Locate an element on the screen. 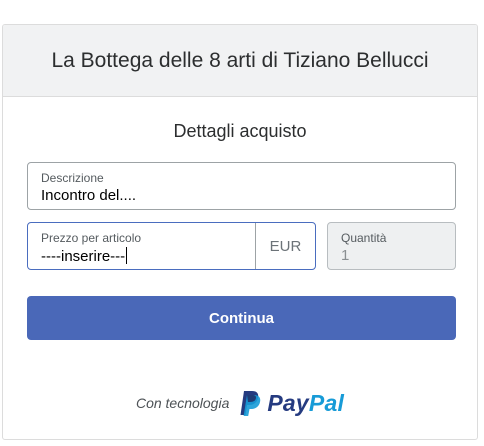 The height and width of the screenshot is (446, 484). price-value: ----inserire--- is located at coordinates (83, 256).